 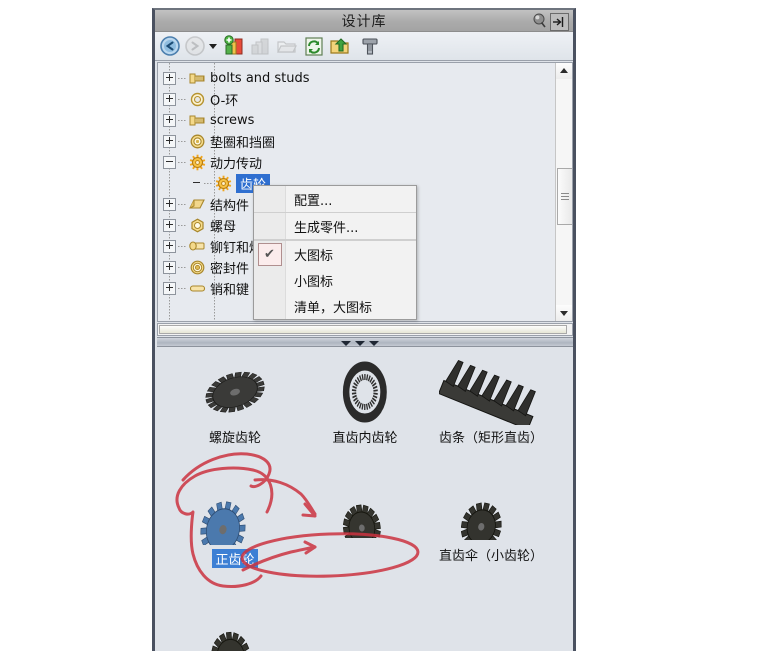 I want to click on tree-node-9: 密封件, so click(x=206, y=267).